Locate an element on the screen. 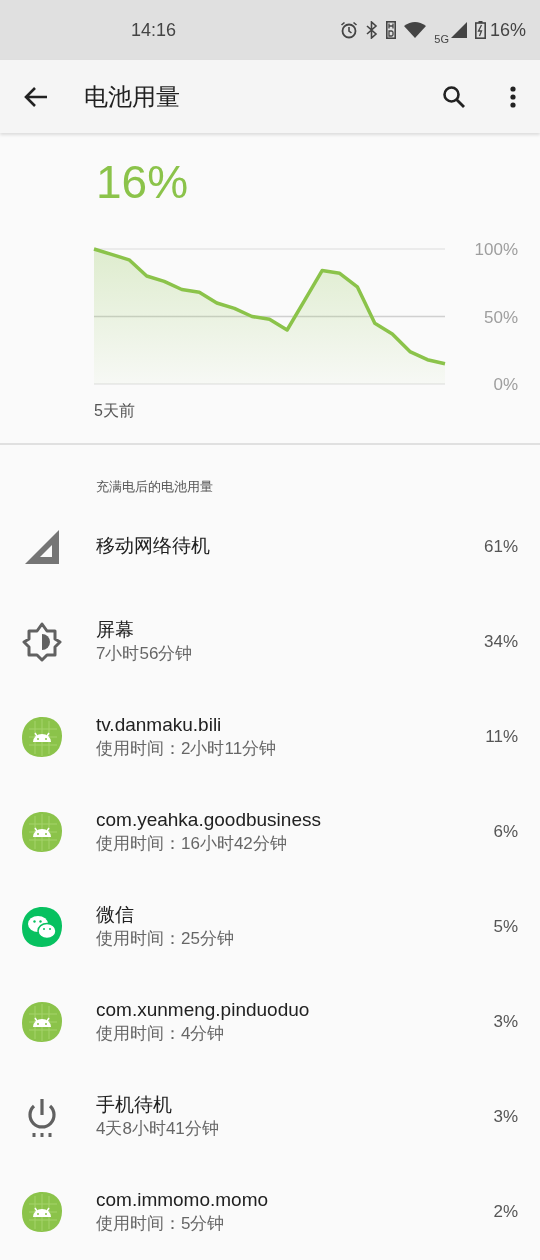 The image size is (540, 1260). more-options-icon is located at coordinates (513, 96).